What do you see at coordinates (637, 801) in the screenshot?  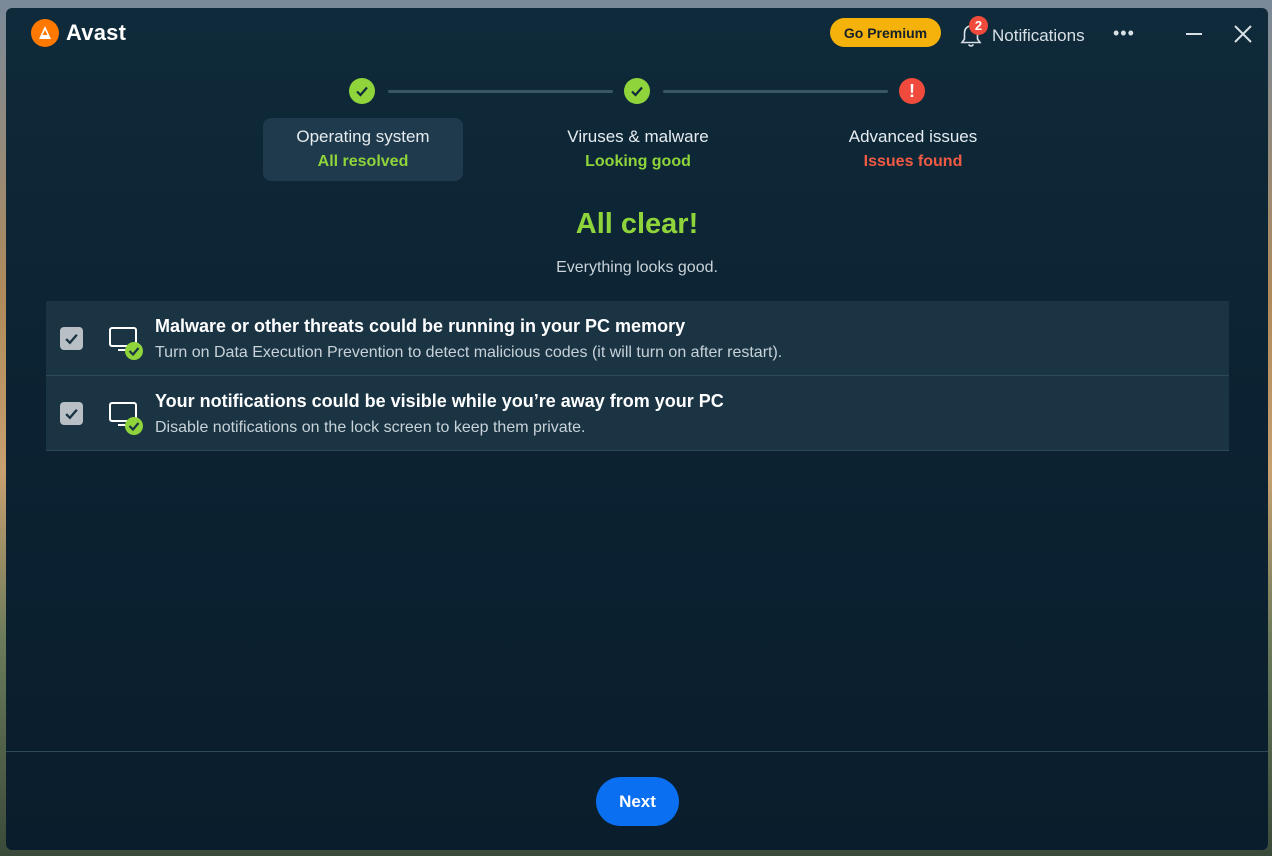 I see `next-button: Next` at bounding box center [637, 801].